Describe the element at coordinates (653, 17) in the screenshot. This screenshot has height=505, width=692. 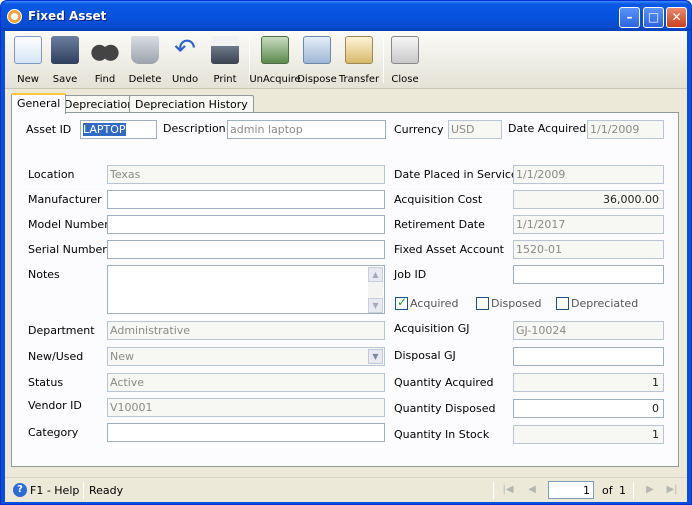
I see `maximize-button: □` at that location.